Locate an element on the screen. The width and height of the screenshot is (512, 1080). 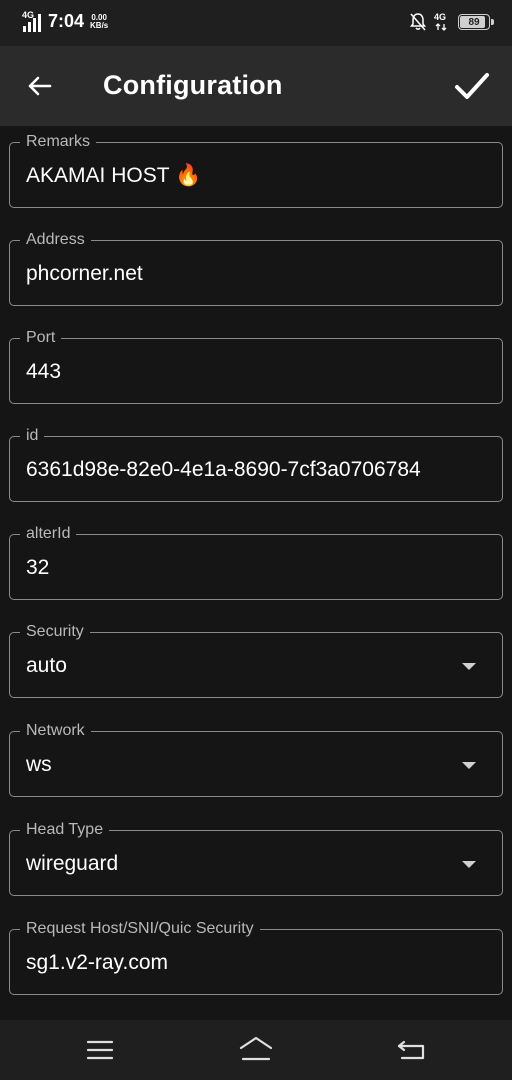
port-label: Port is located at coordinates (41, 338).